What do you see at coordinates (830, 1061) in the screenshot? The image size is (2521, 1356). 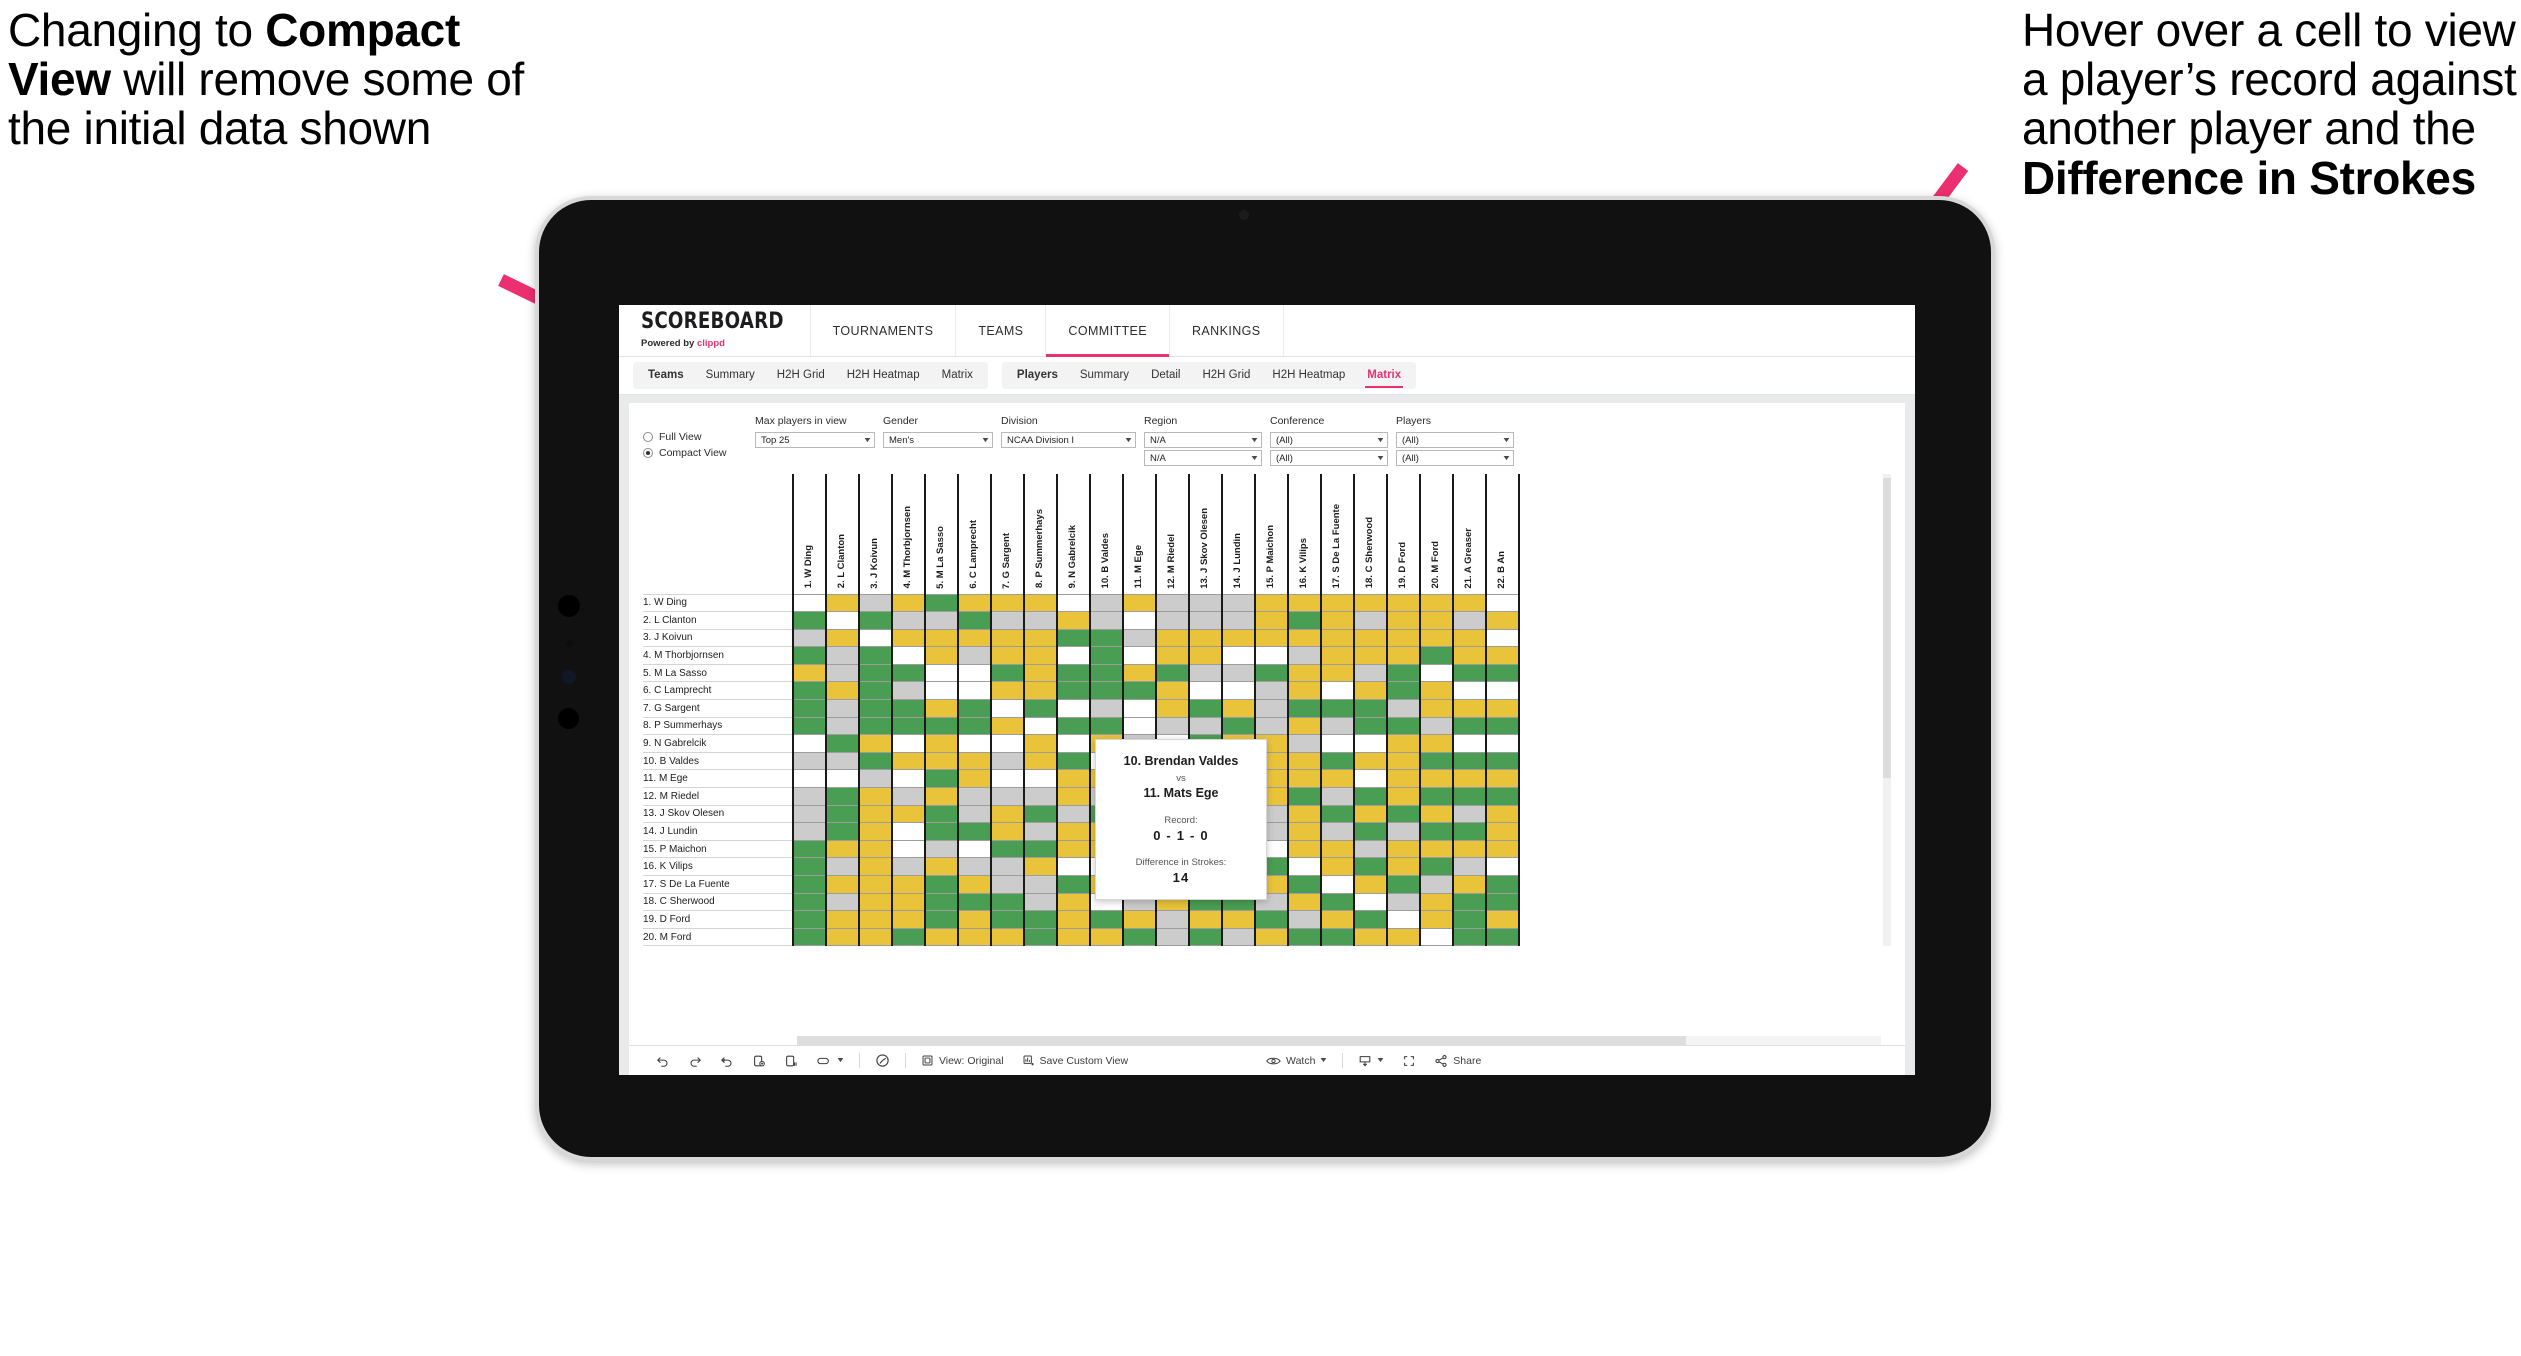 I see `highlight-button: ▼` at bounding box center [830, 1061].